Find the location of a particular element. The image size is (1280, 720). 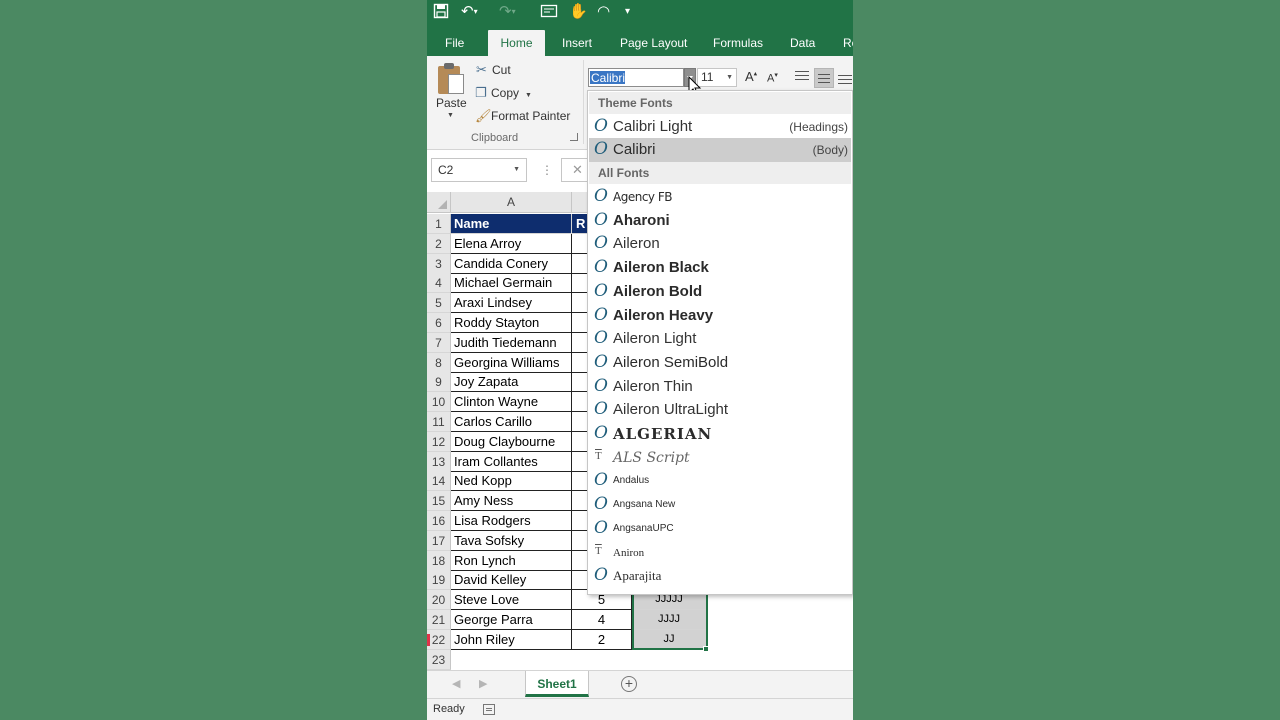

row-number: 14 is located at coordinates (439, 481).